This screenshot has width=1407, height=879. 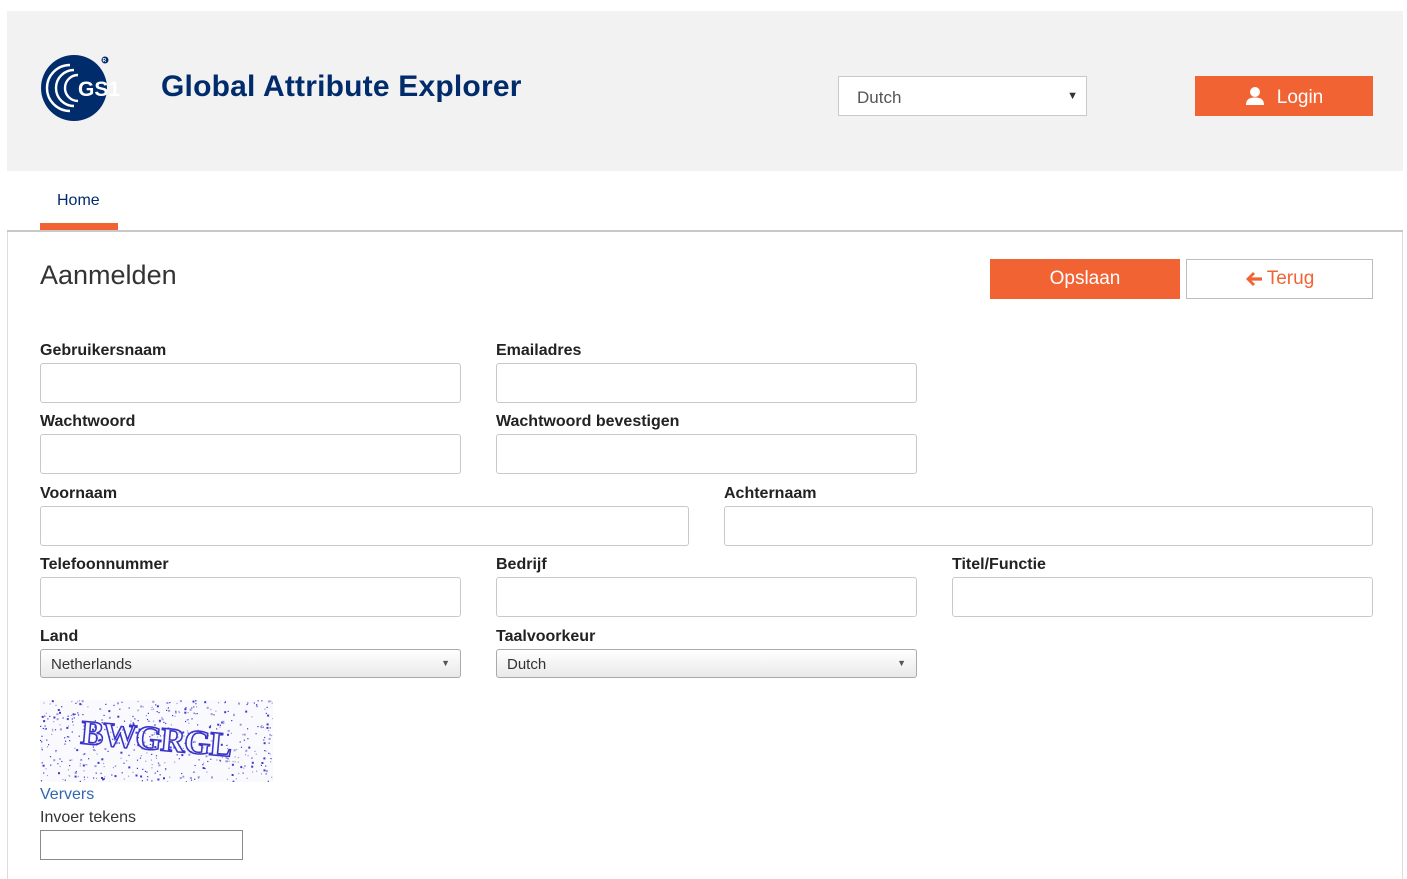 I want to click on company-input, so click(x=706, y=597).